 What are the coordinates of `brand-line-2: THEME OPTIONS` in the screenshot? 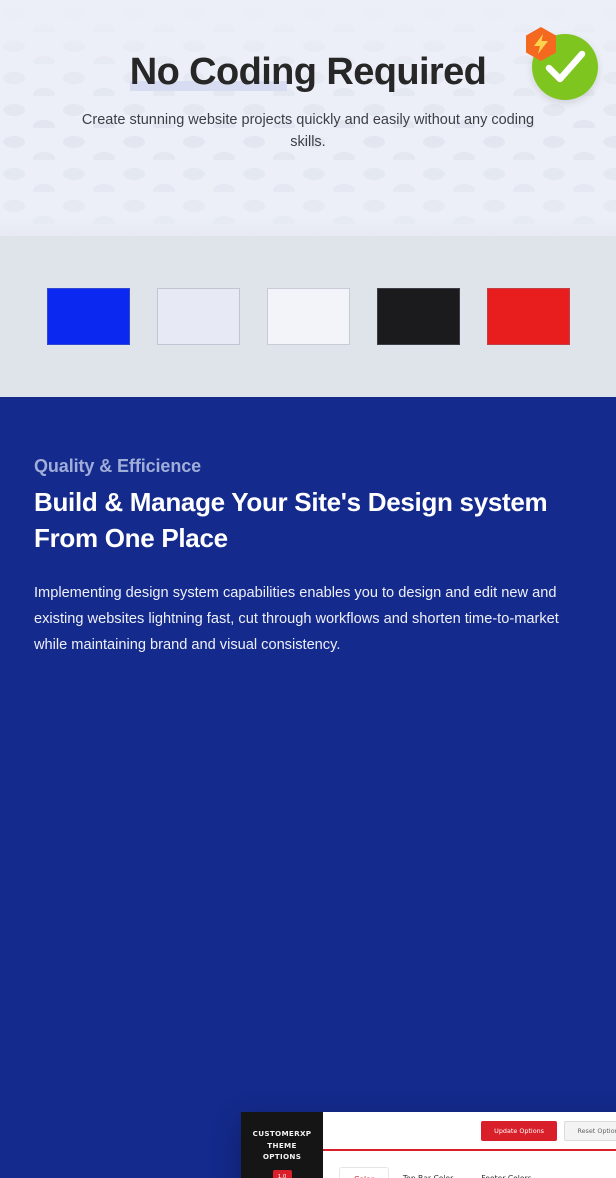 It's located at (282, 1151).